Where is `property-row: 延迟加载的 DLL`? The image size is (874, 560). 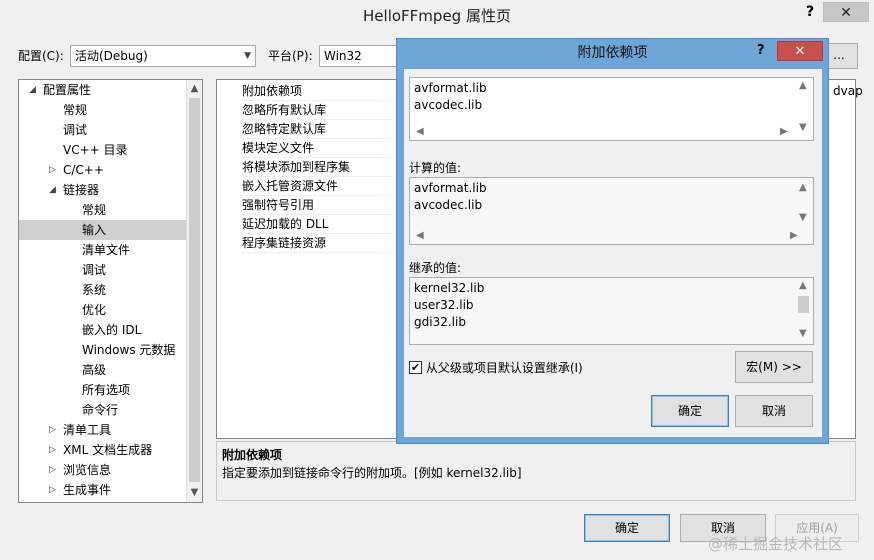
property-row: 延迟加载的 DLL is located at coordinates (317, 224).